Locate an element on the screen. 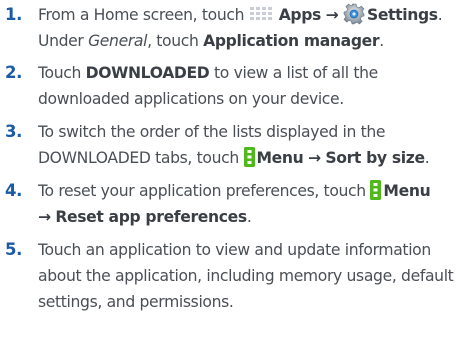  settings-label: Settings is located at coordinates (402, 15).